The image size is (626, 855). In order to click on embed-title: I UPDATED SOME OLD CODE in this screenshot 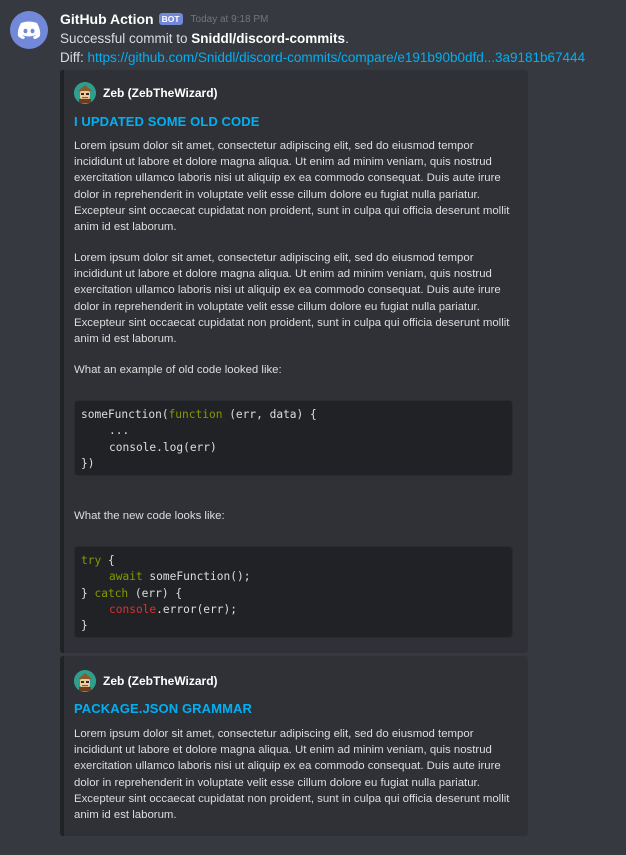, I will do `click(167, 121)`.